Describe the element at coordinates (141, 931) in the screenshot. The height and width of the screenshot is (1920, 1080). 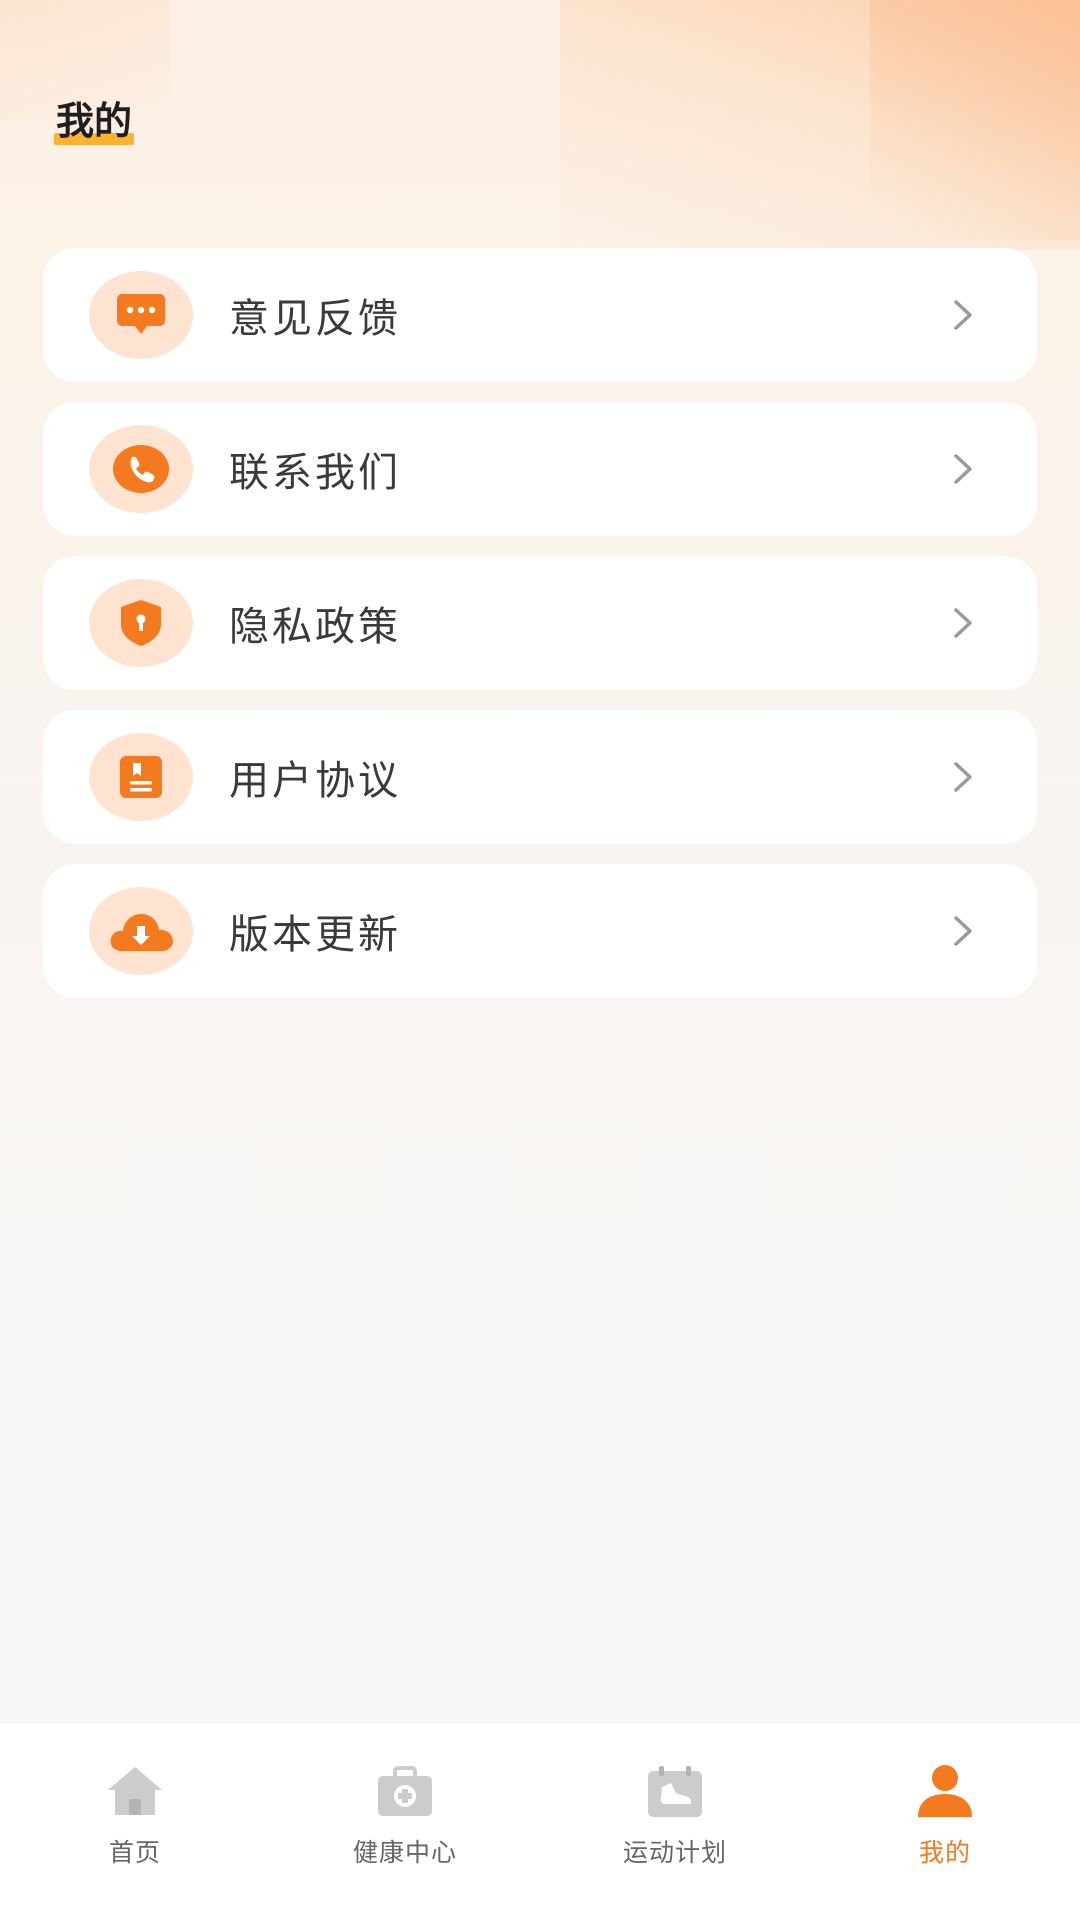
I see `cloud-download-icon` at that location.